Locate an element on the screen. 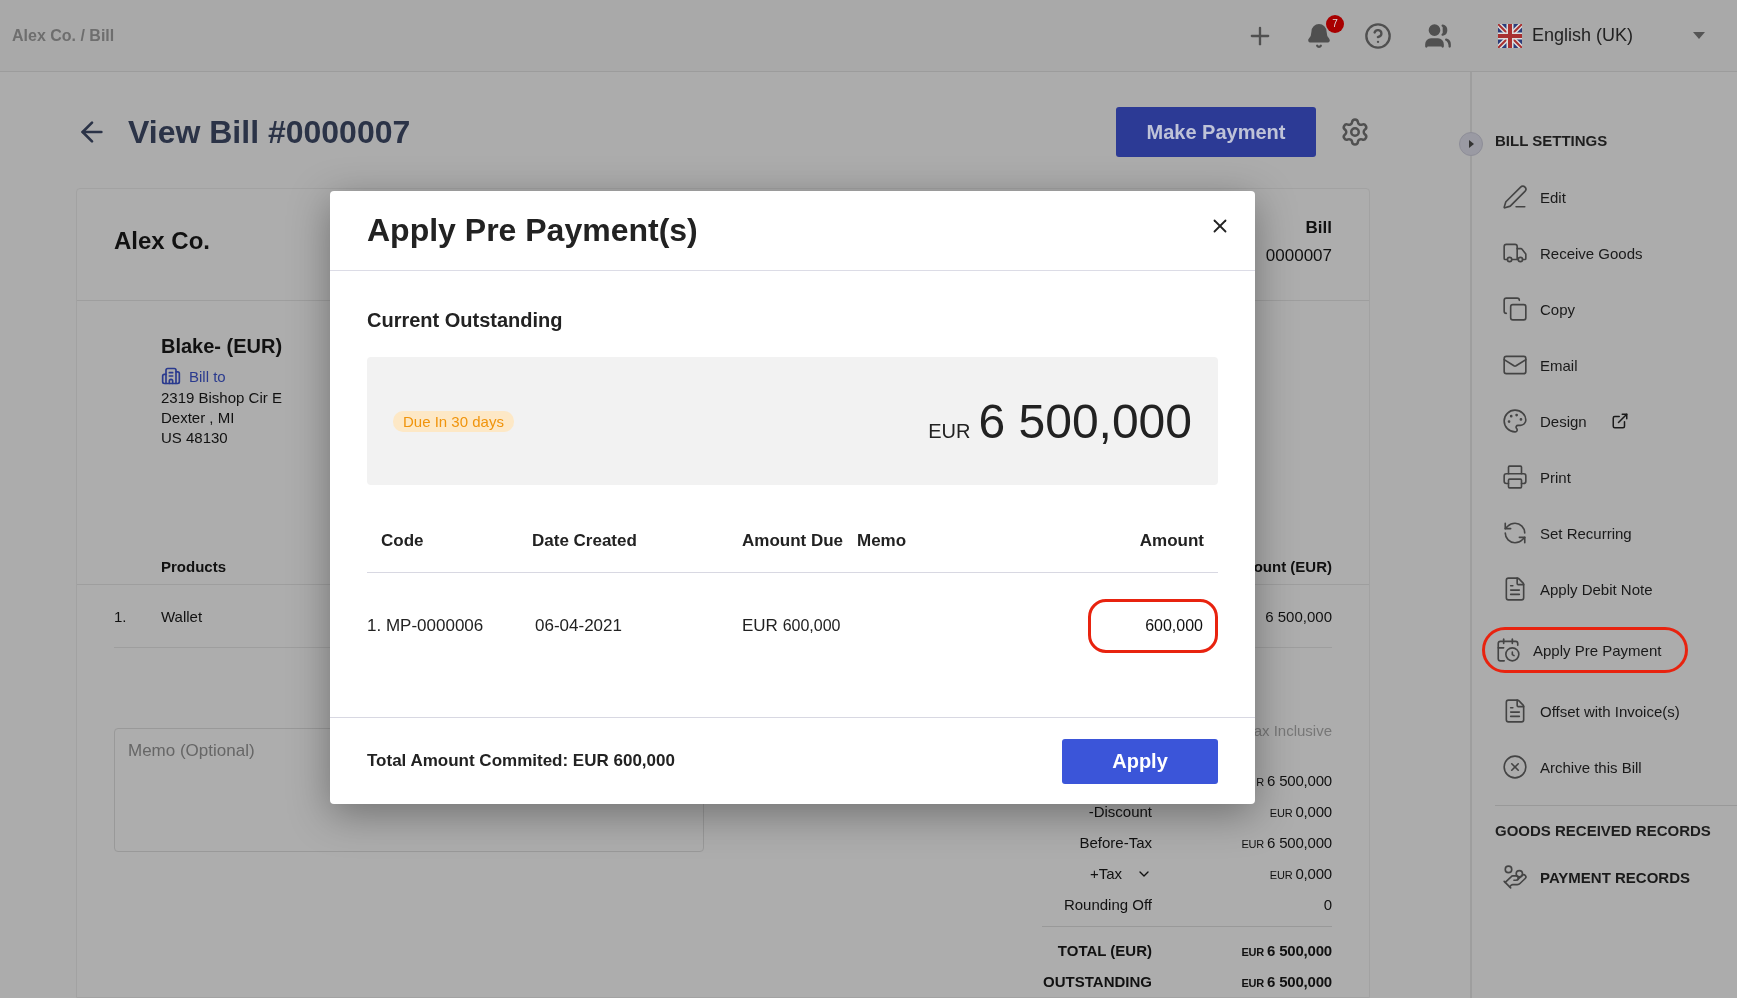 Image resolution: width=1737 pixels, height=998 pixels. address-line: US 48130 is located at coordinates (194, 438).